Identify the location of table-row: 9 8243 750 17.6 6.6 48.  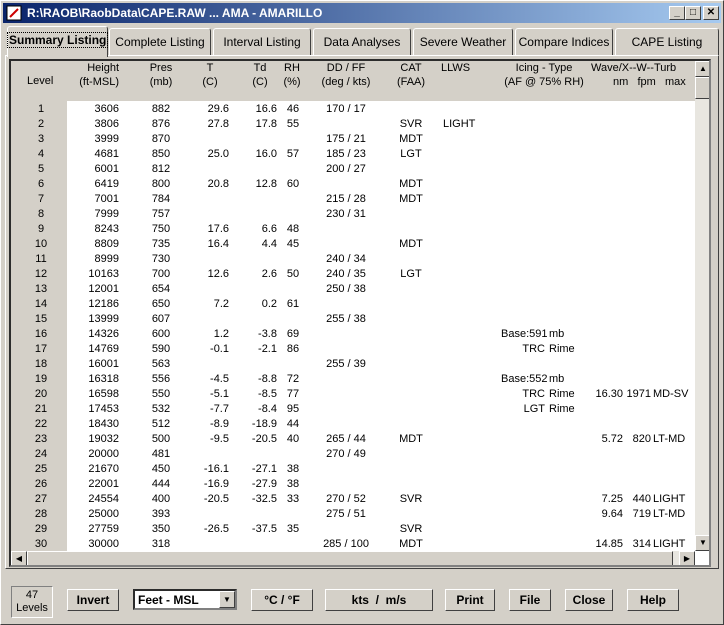
(353, 229).